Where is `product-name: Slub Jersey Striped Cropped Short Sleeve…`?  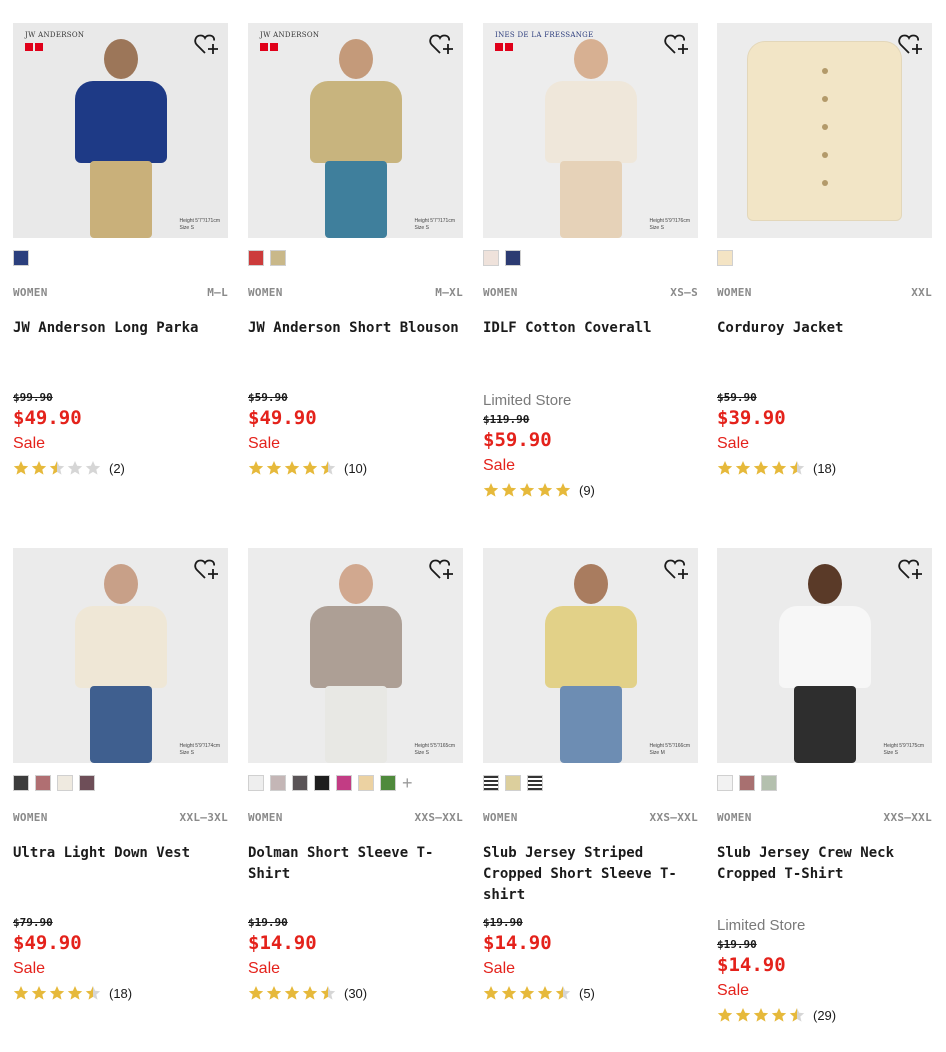
product-name: Slub Jersey Striped Cropped Short Sleeve… is located at coordinates (590, 874).